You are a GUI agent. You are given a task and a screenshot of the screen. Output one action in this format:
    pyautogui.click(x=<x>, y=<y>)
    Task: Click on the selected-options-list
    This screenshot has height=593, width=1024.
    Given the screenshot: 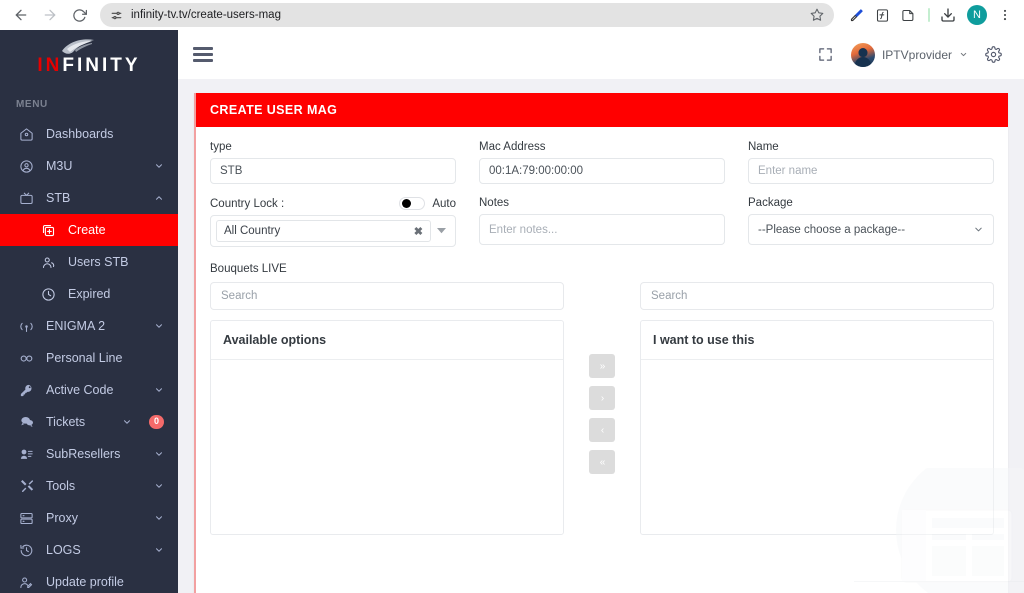 What is the action you would take?
    pyautogui.click(x=817, y=447)
    